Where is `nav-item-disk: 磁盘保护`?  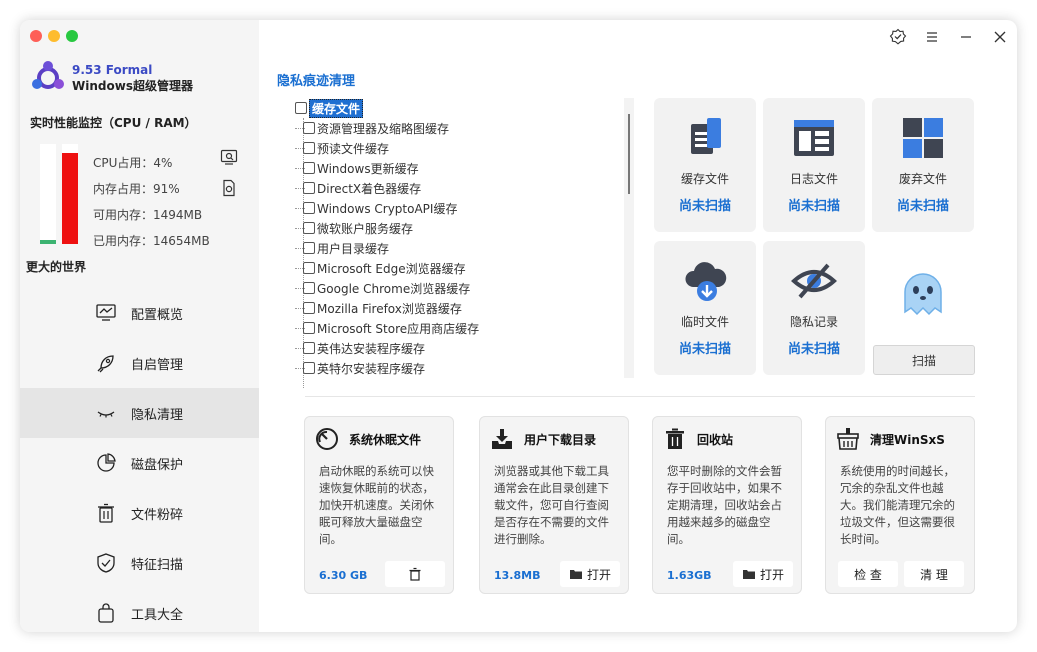
nav-item-disk: 磁盘保护 is located at coordinates (139, 463).